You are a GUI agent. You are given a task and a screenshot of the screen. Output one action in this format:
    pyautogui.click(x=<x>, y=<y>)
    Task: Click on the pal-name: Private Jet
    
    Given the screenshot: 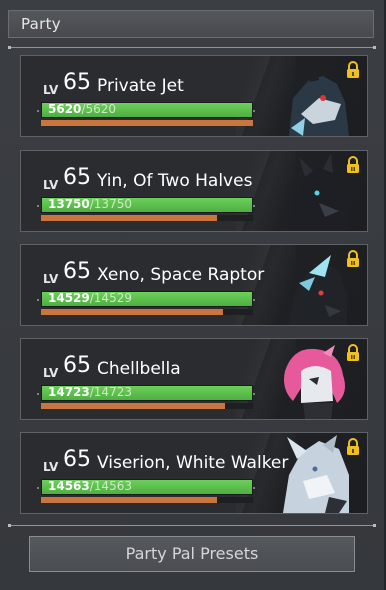 What is the action you would take?
    pyautogui.click(x=140, y=86)
    